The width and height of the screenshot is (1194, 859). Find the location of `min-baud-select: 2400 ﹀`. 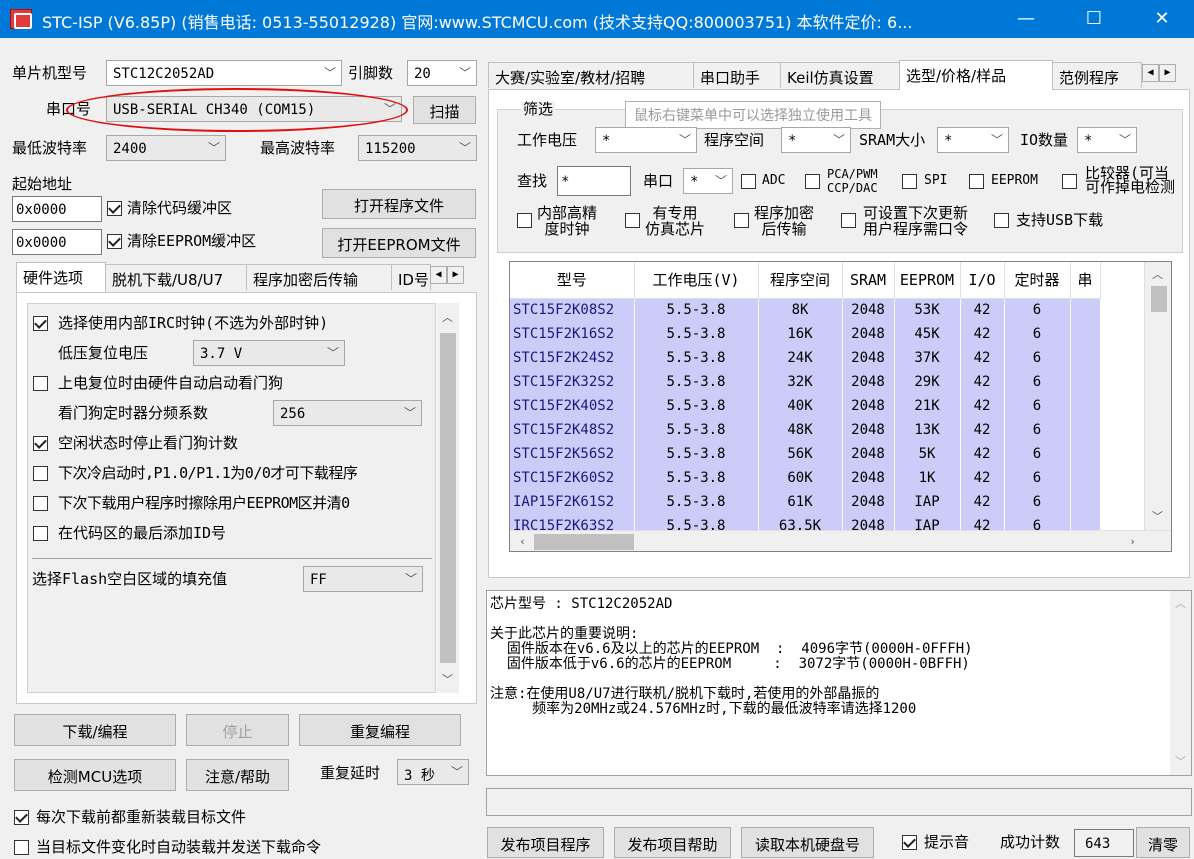

min-baud-select: 2400 ﹀ is located at coordinates (166, 148).